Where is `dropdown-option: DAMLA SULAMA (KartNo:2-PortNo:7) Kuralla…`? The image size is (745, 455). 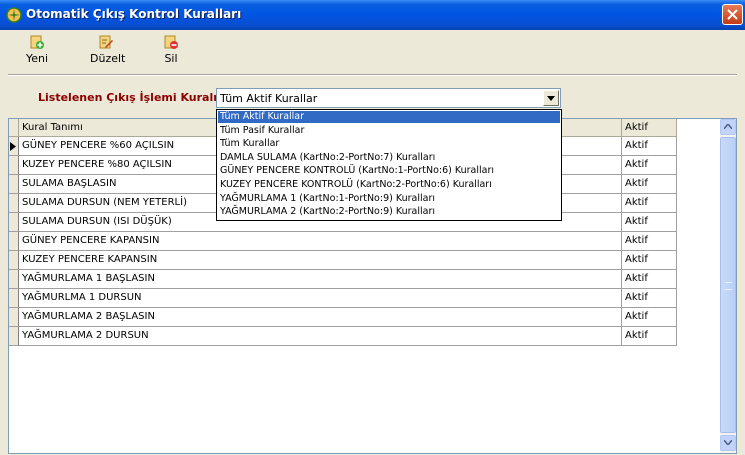
dropdown-option: DAMLA SULAMA (KartNo:2-PortNo:7) Kuralla… is located at coordinates (389, 158).